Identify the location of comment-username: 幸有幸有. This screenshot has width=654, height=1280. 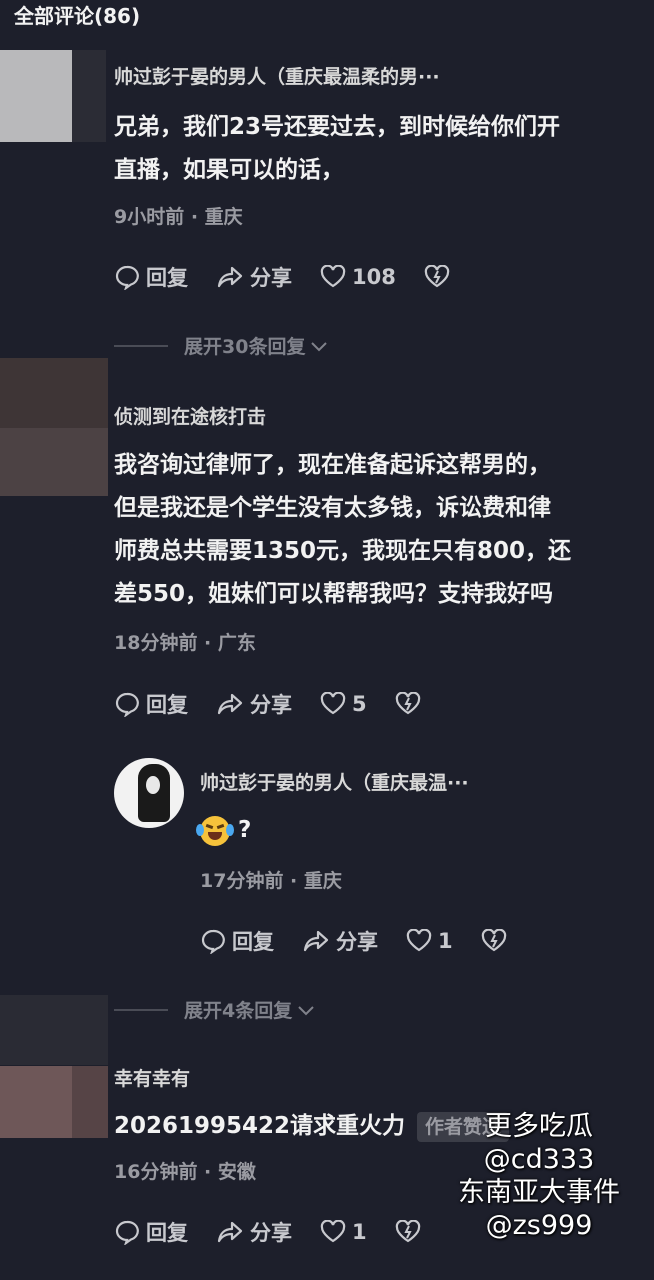
(374, 1077).